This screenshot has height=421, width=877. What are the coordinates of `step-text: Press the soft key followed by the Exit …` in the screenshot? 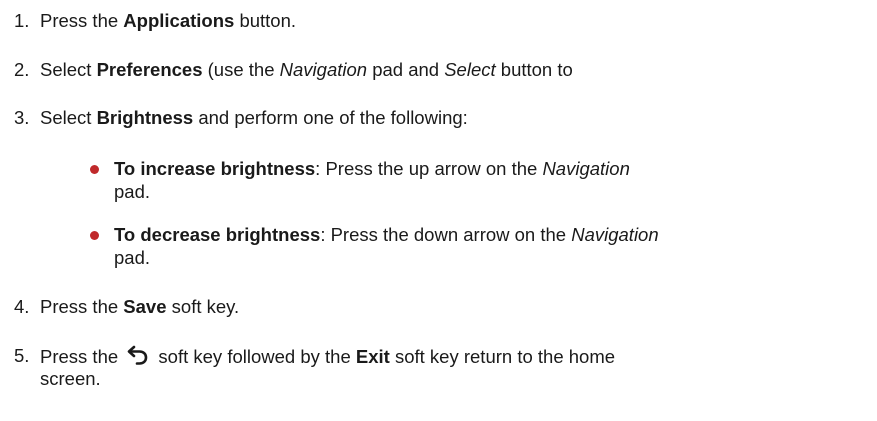 It's located at (327, 356).